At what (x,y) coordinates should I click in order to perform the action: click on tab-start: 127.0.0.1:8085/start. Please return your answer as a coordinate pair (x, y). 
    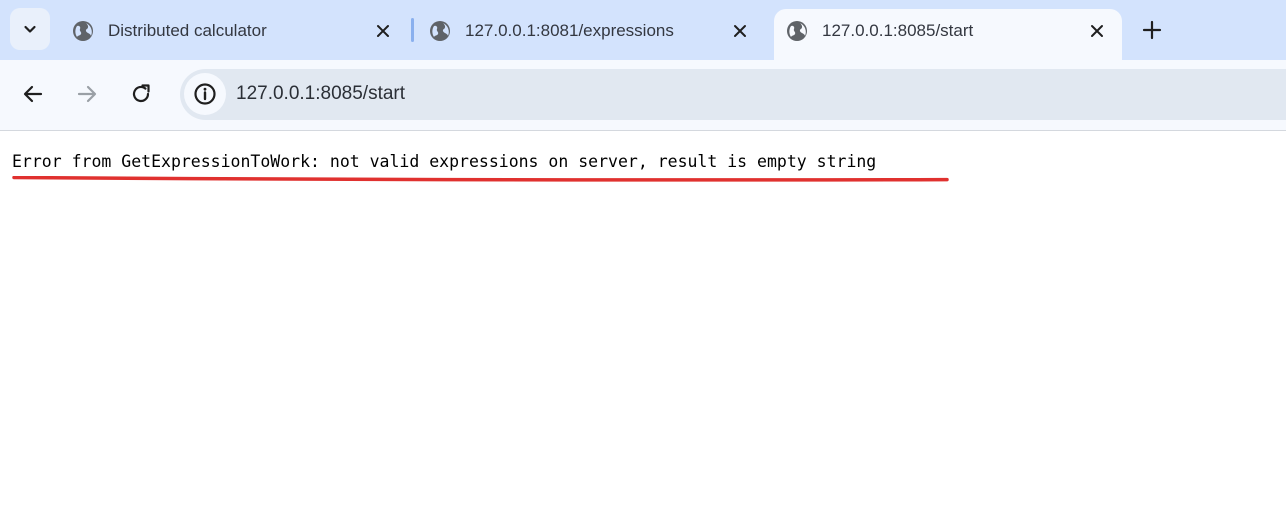
    Looking at the image, I should click on (948, 34).